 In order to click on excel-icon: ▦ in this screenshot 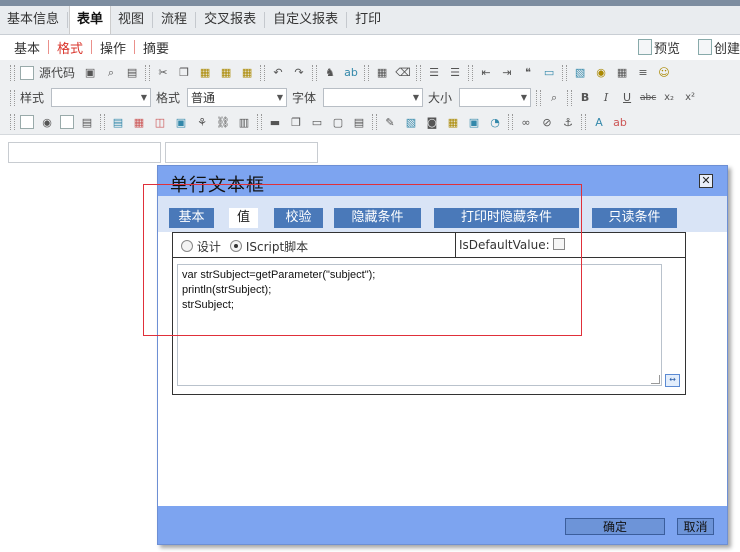, I will do `click(453, 122)`.